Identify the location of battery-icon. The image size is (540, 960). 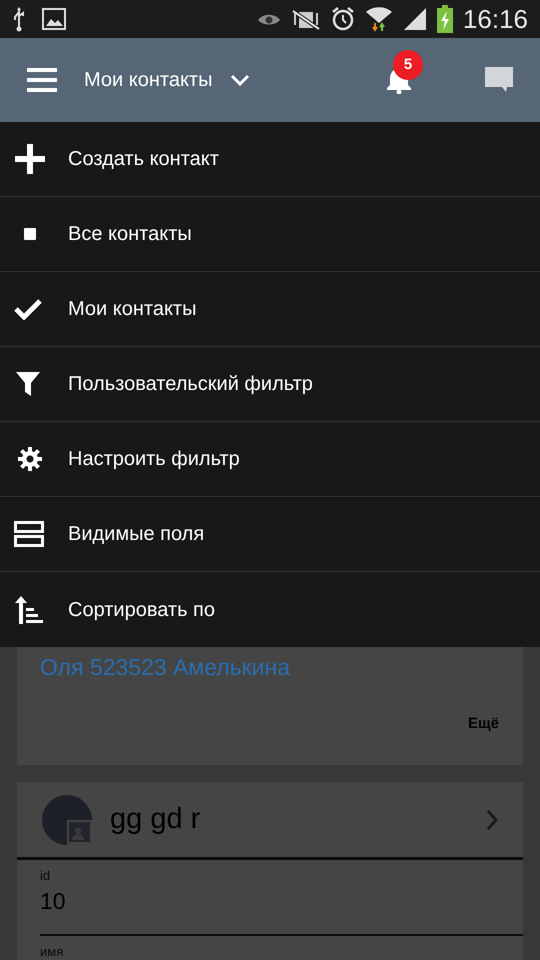
(444, 19).